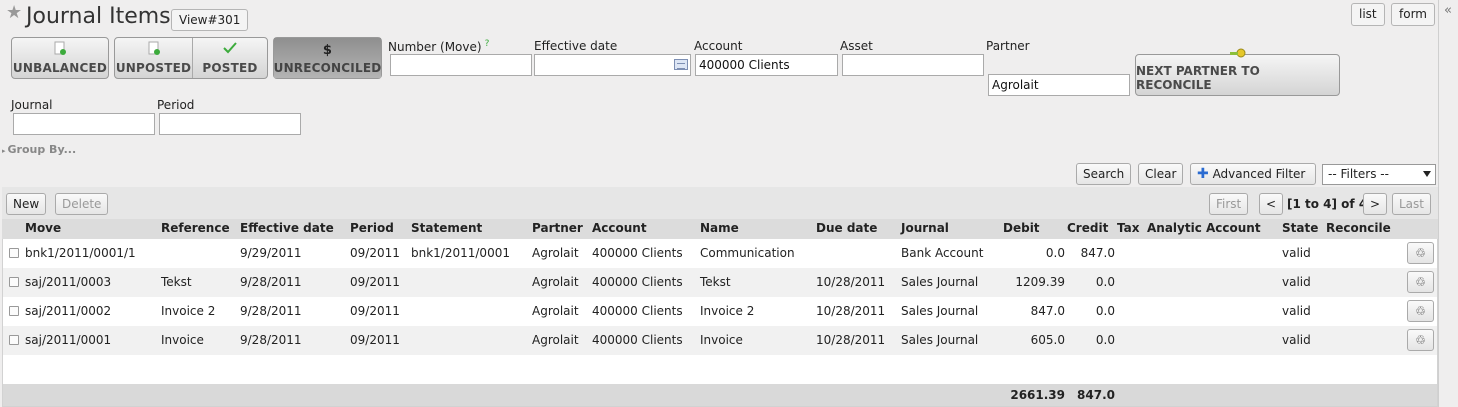 The height and width of the screenshot is (407, 1458). I want to click on col-partner: Partner, so click(557, 228).